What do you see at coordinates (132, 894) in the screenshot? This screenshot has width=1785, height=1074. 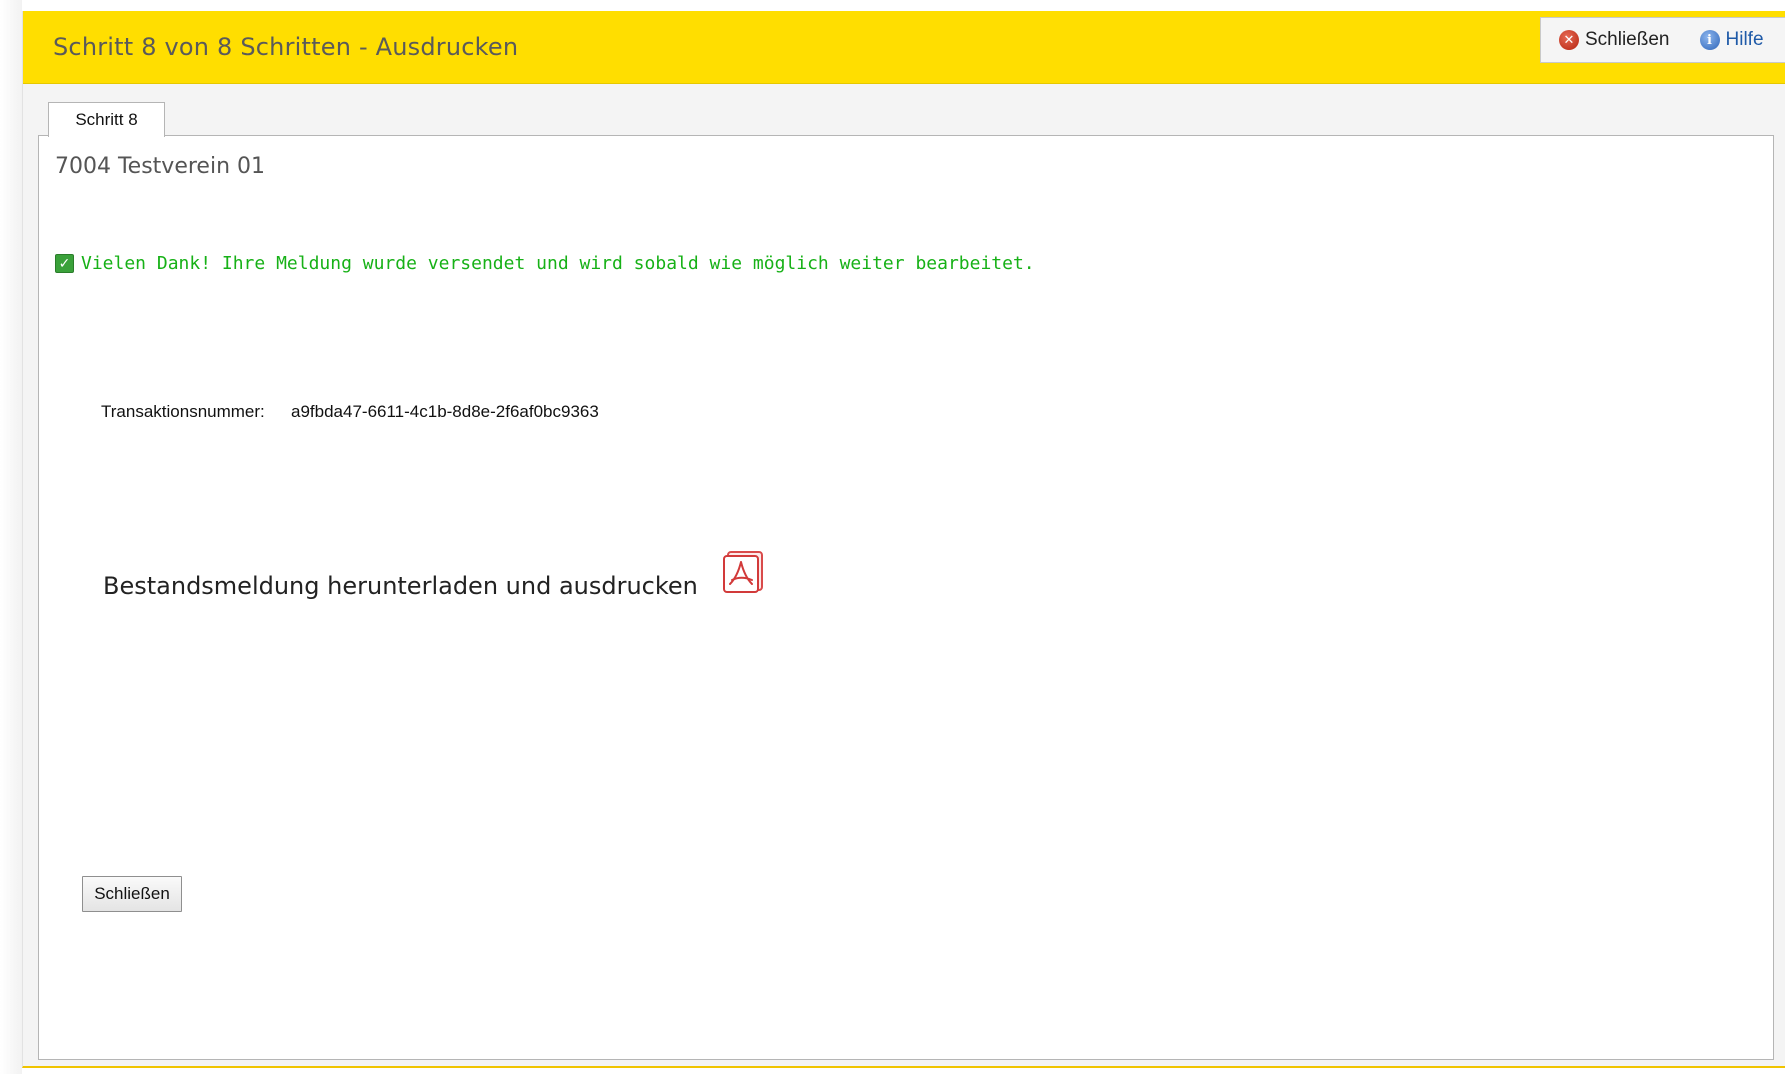 I see `close-button: Schließen` at bounding box center [132, 894].